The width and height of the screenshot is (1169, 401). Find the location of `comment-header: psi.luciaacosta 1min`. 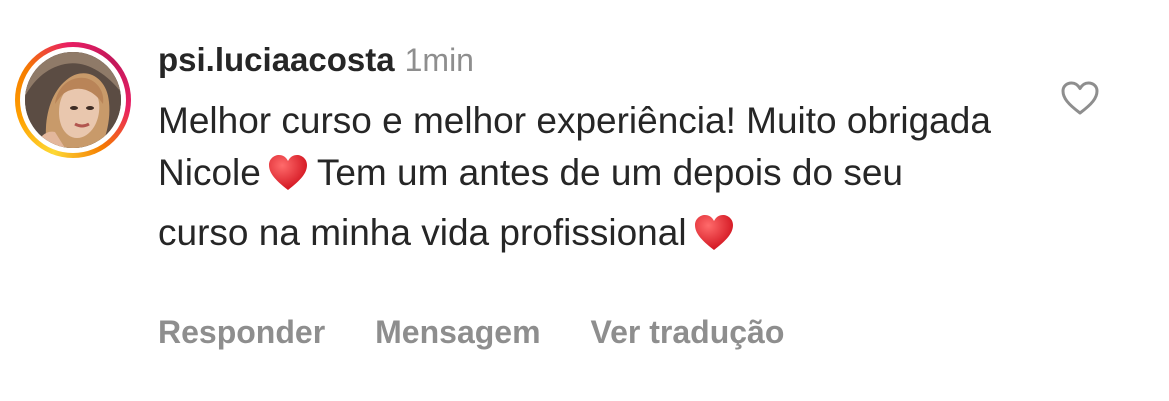

comment-header: psi.luciaacosta 1min is located at coordinates (316, 60).